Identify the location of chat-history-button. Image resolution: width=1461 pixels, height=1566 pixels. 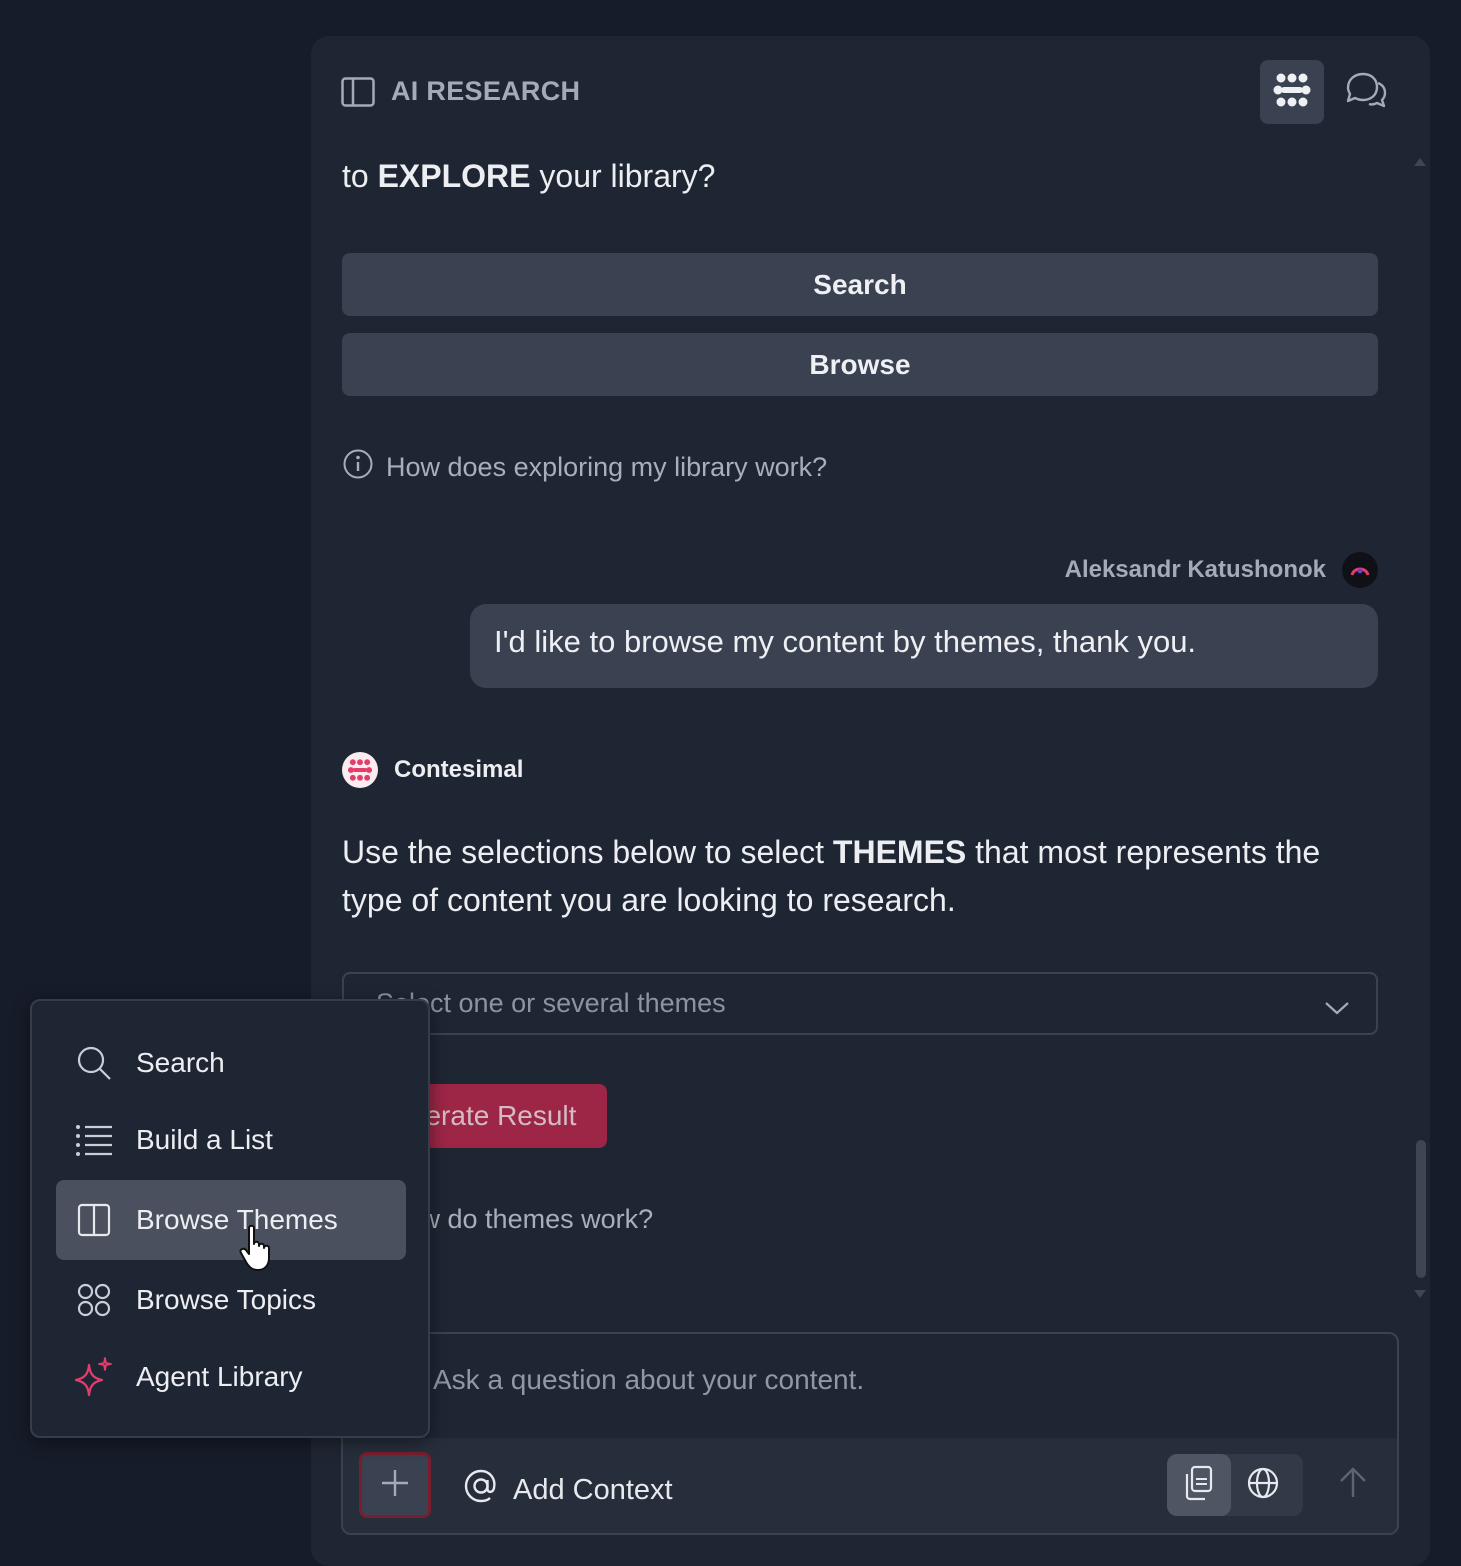
(1366, 92).